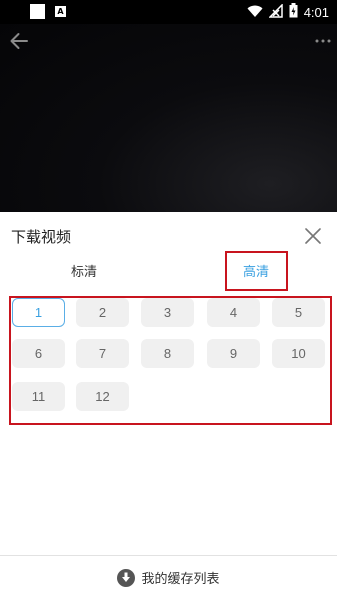  What do you see at coordinates (48, 11) in the screenshot?
I see `status-bar-left: A` at bounding box center [48, 11].